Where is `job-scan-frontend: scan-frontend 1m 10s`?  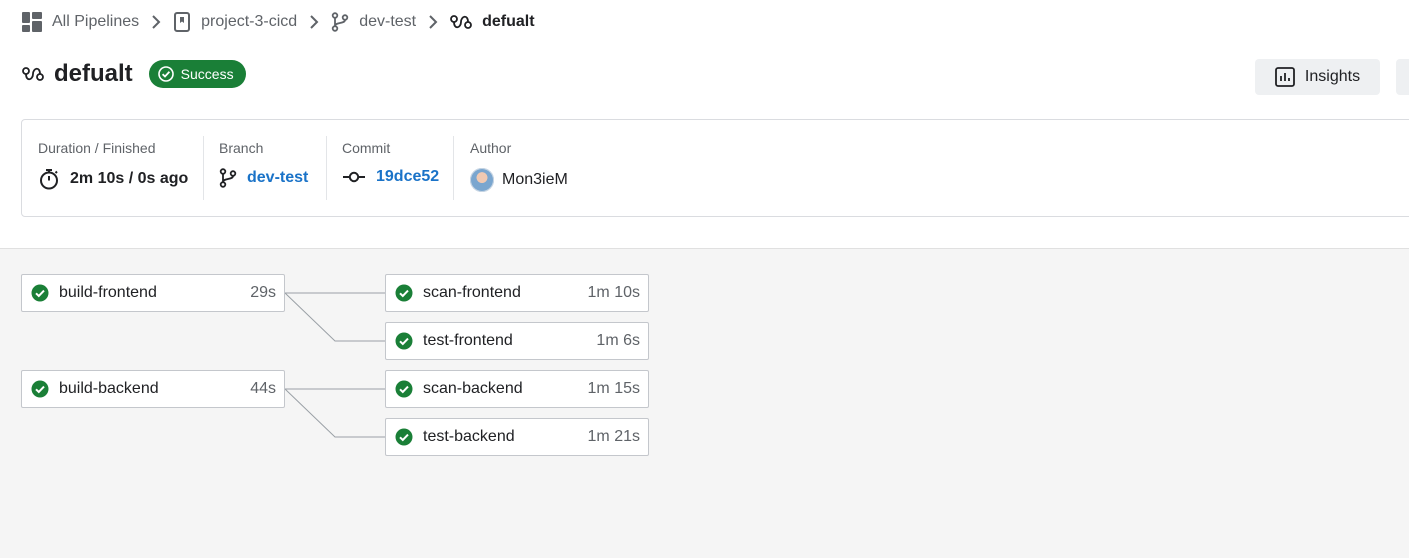 job-scan-frontend: scan-frontend 1m 10s is located at coordinates (517, 293).